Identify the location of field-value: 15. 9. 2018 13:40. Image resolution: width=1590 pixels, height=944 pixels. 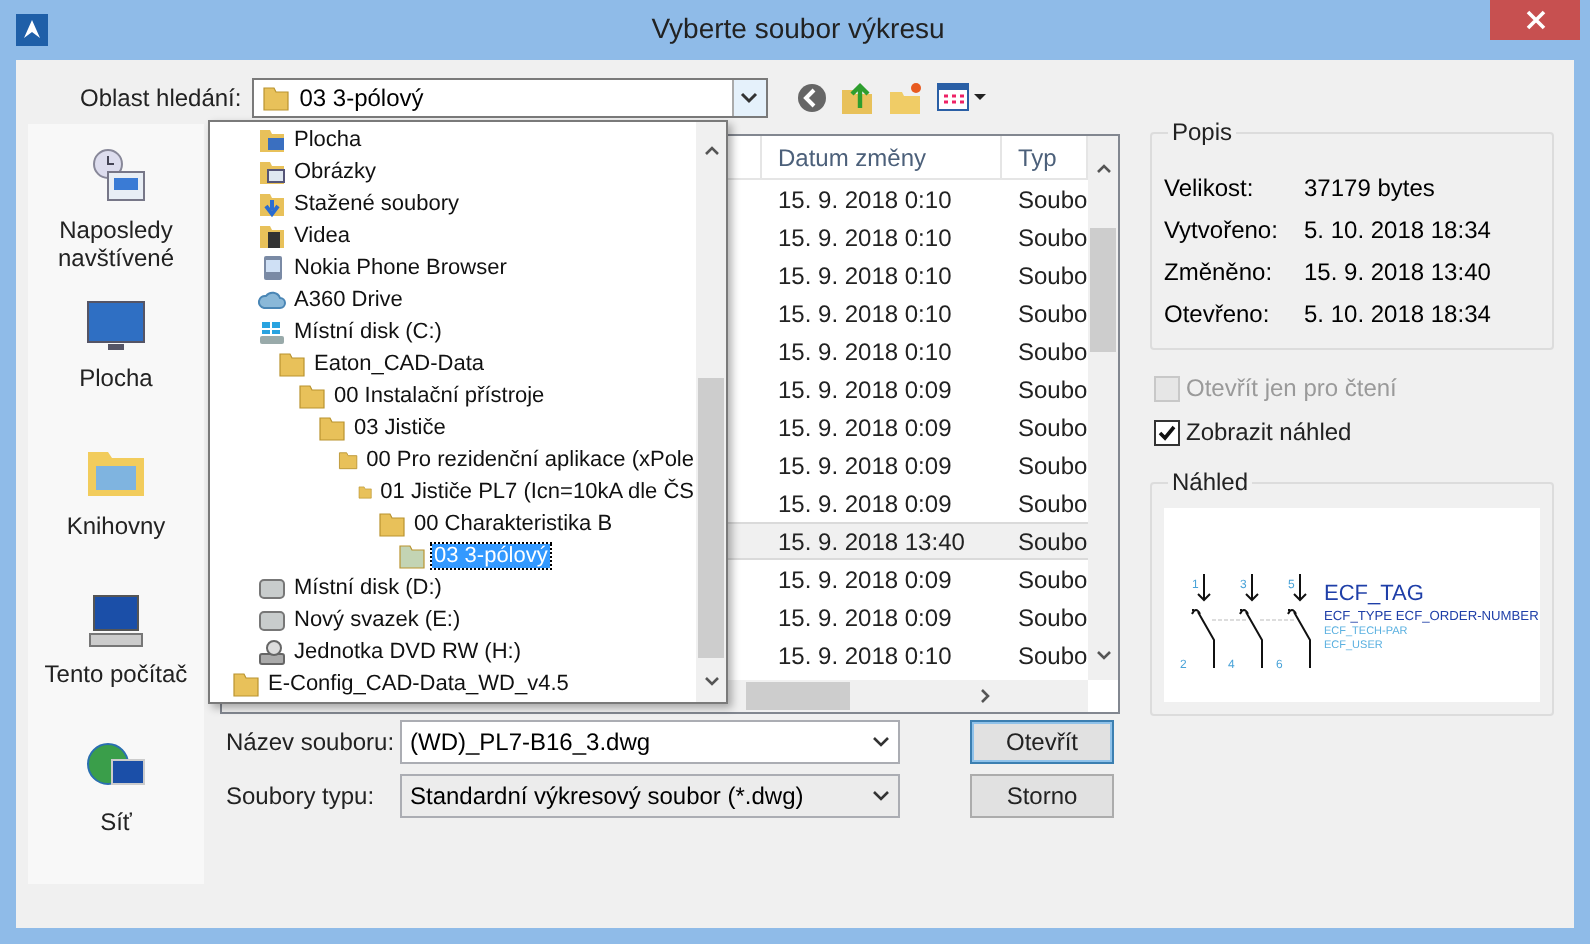
(1398, 272).